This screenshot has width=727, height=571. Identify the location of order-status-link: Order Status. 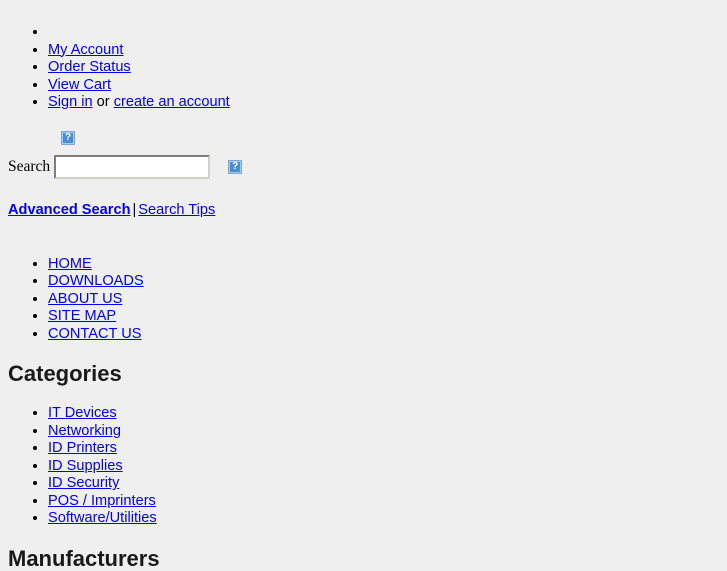
(89, 67).